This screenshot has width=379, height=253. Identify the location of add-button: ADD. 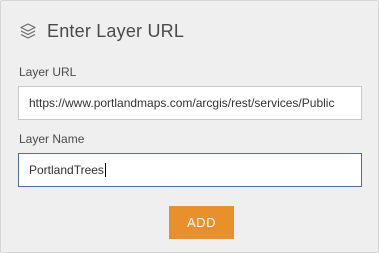
(201, 222).